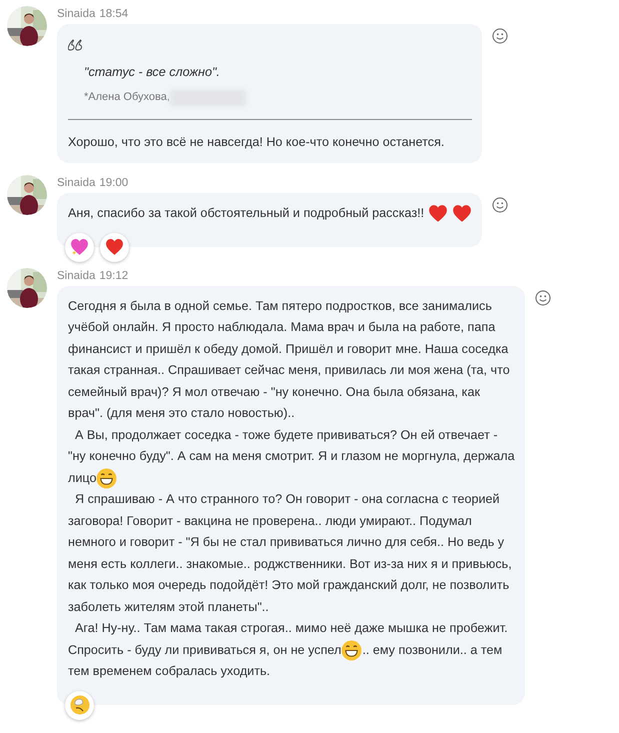  Describe the element at coordinates (432, 650) in the screenshot. I see `message-text: .. ему позвонили.. а тем` at that location.